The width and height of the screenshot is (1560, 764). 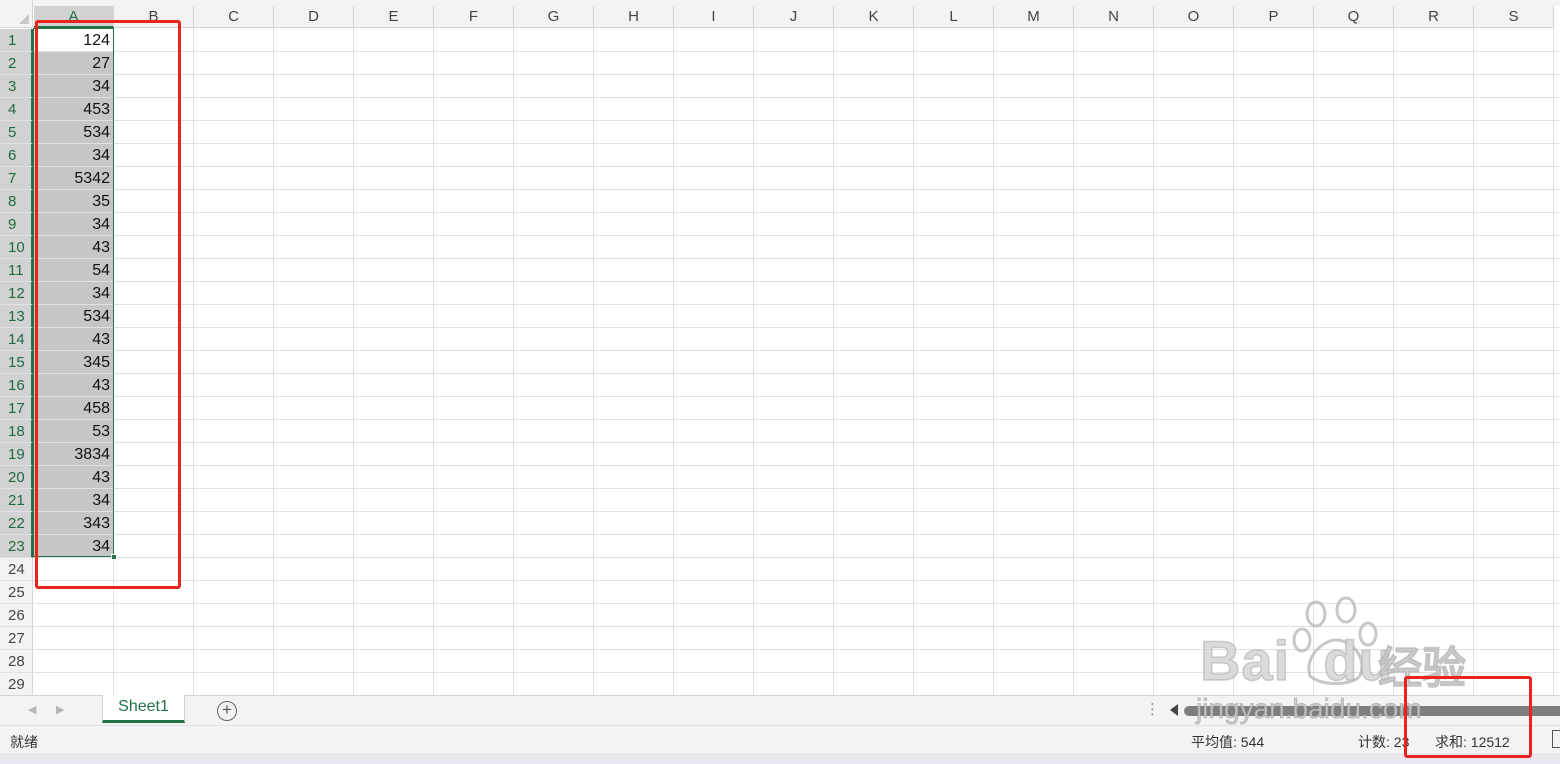 I want to click on select-all-corner, so click(x=16, y=14).